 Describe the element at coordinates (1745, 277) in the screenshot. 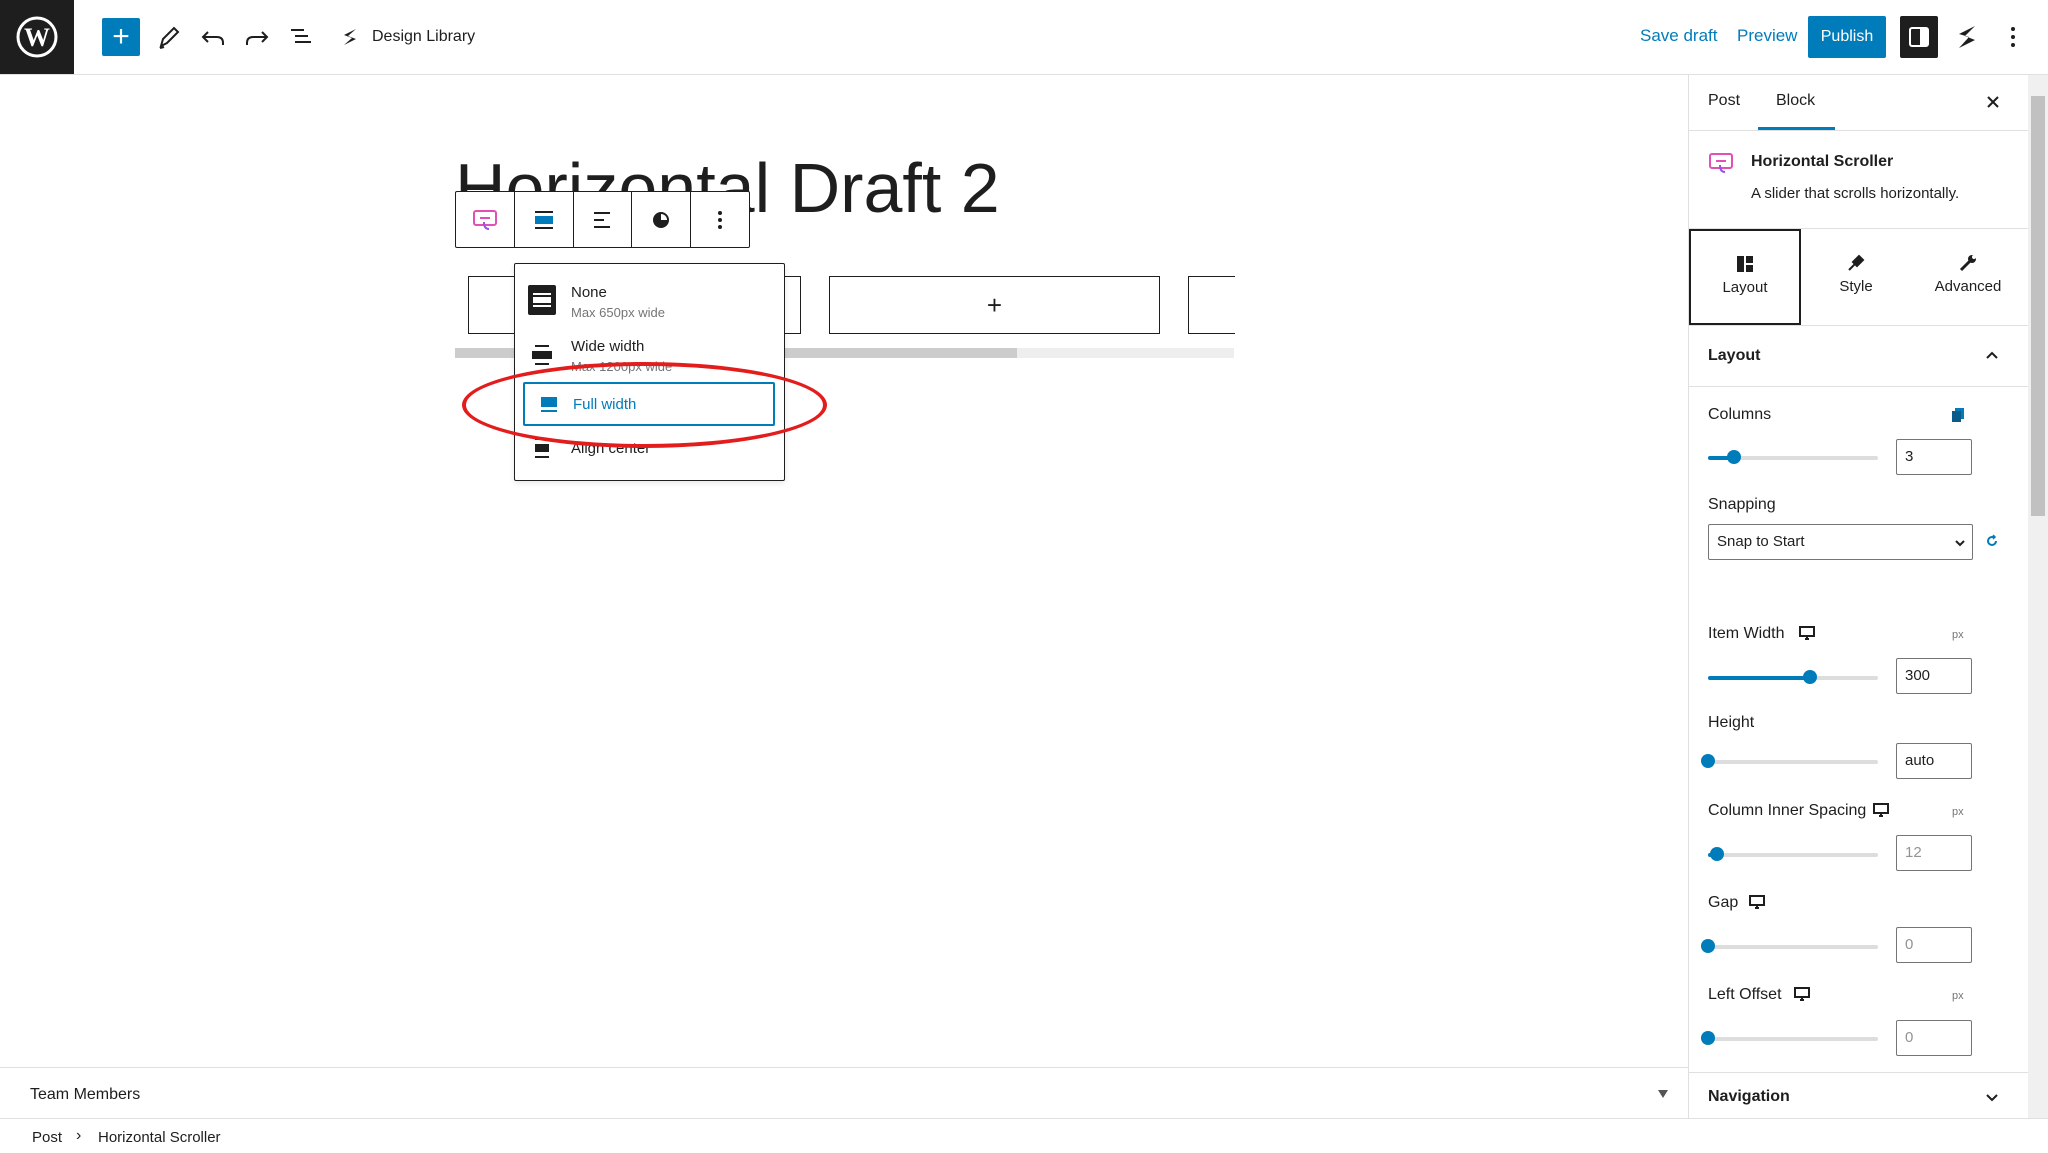

I see `panel-tab-layout: Layout` at that location.